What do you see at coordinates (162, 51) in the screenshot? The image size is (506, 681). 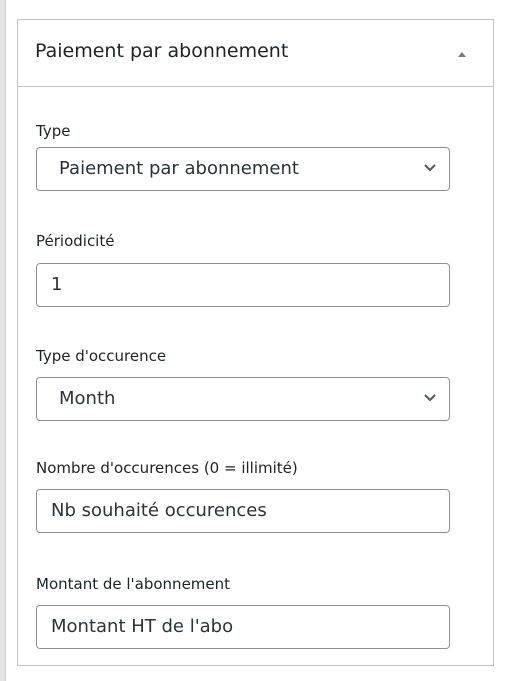 I see `metabox-title: Paiement par abonnement` at bounding box center [162, 51].